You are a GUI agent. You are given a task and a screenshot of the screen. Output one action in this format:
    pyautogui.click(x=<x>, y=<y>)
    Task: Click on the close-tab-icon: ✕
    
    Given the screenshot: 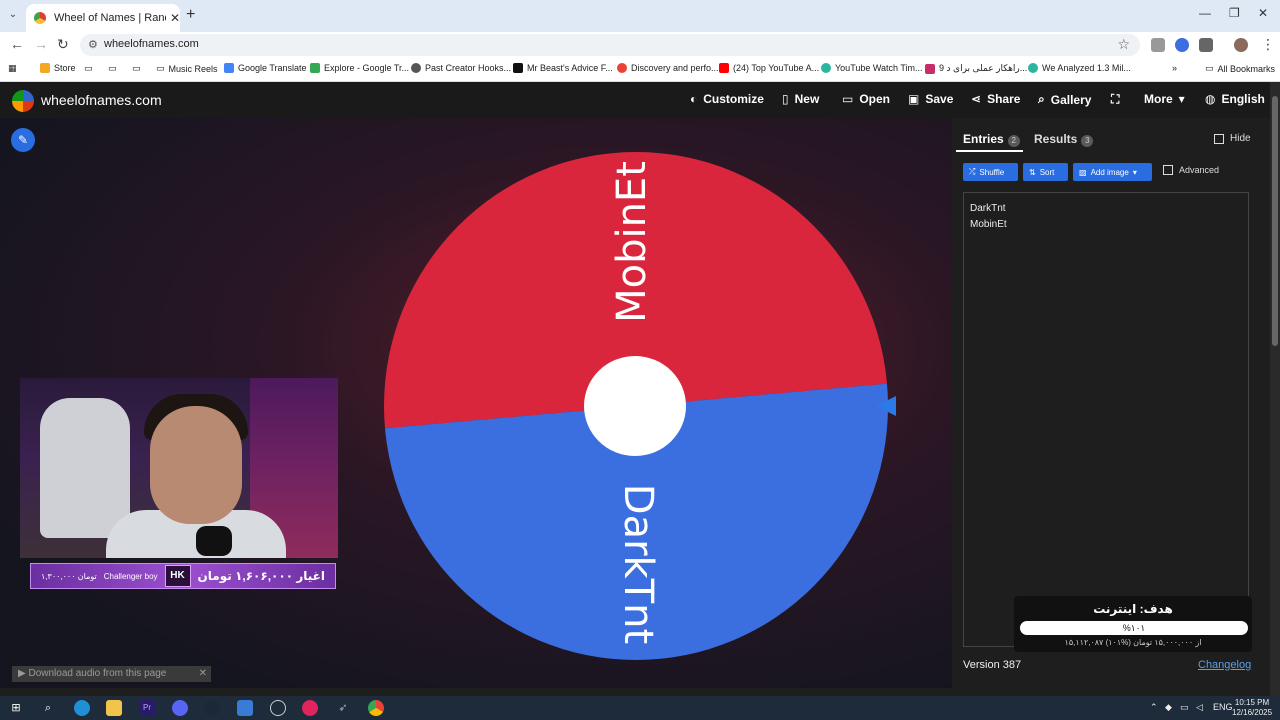 What is the action you would take?
    pyautogui.click(x=175, y=18)
    